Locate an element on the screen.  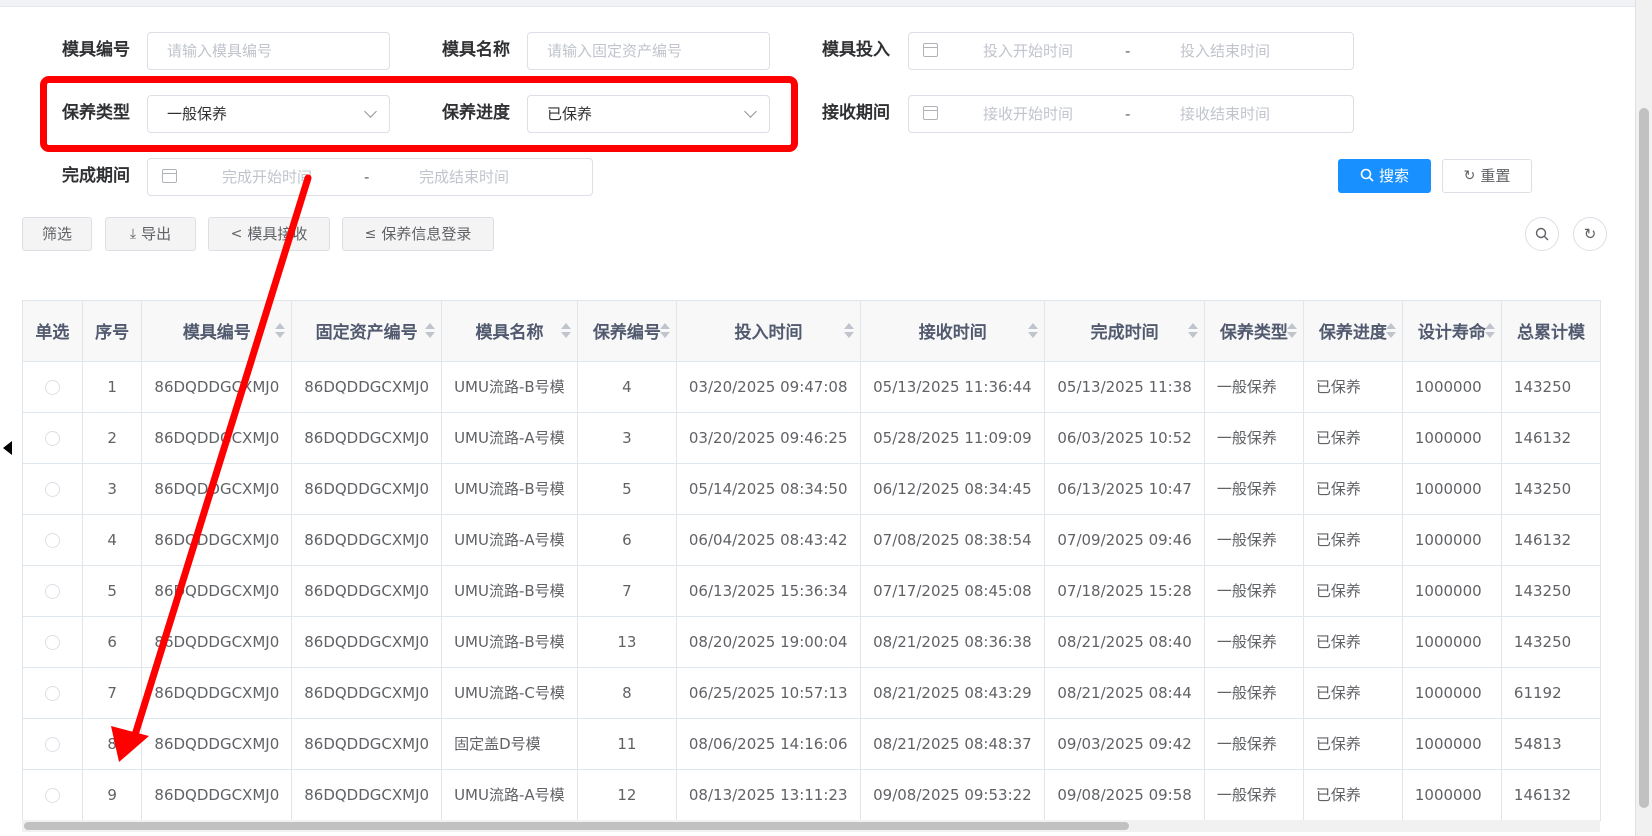
table-refresh-button: ↻ is located at coordinates (1590, 234).